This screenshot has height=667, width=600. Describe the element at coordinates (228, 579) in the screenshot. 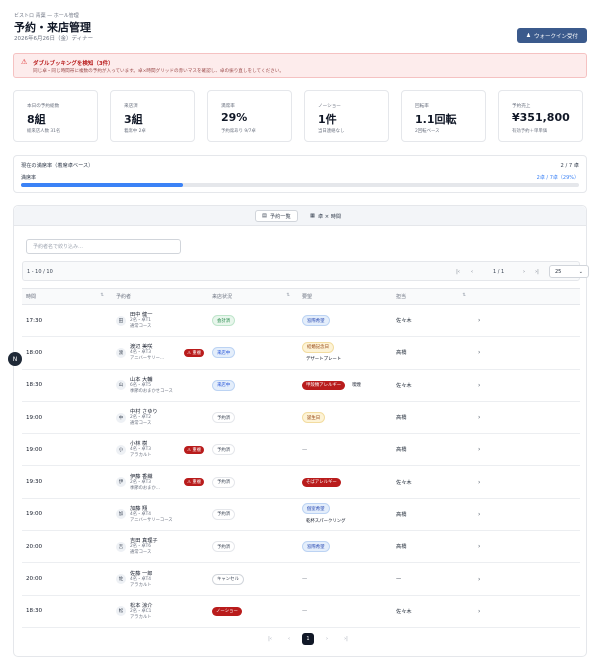

I see `status-badge: キャンセル` at that location.